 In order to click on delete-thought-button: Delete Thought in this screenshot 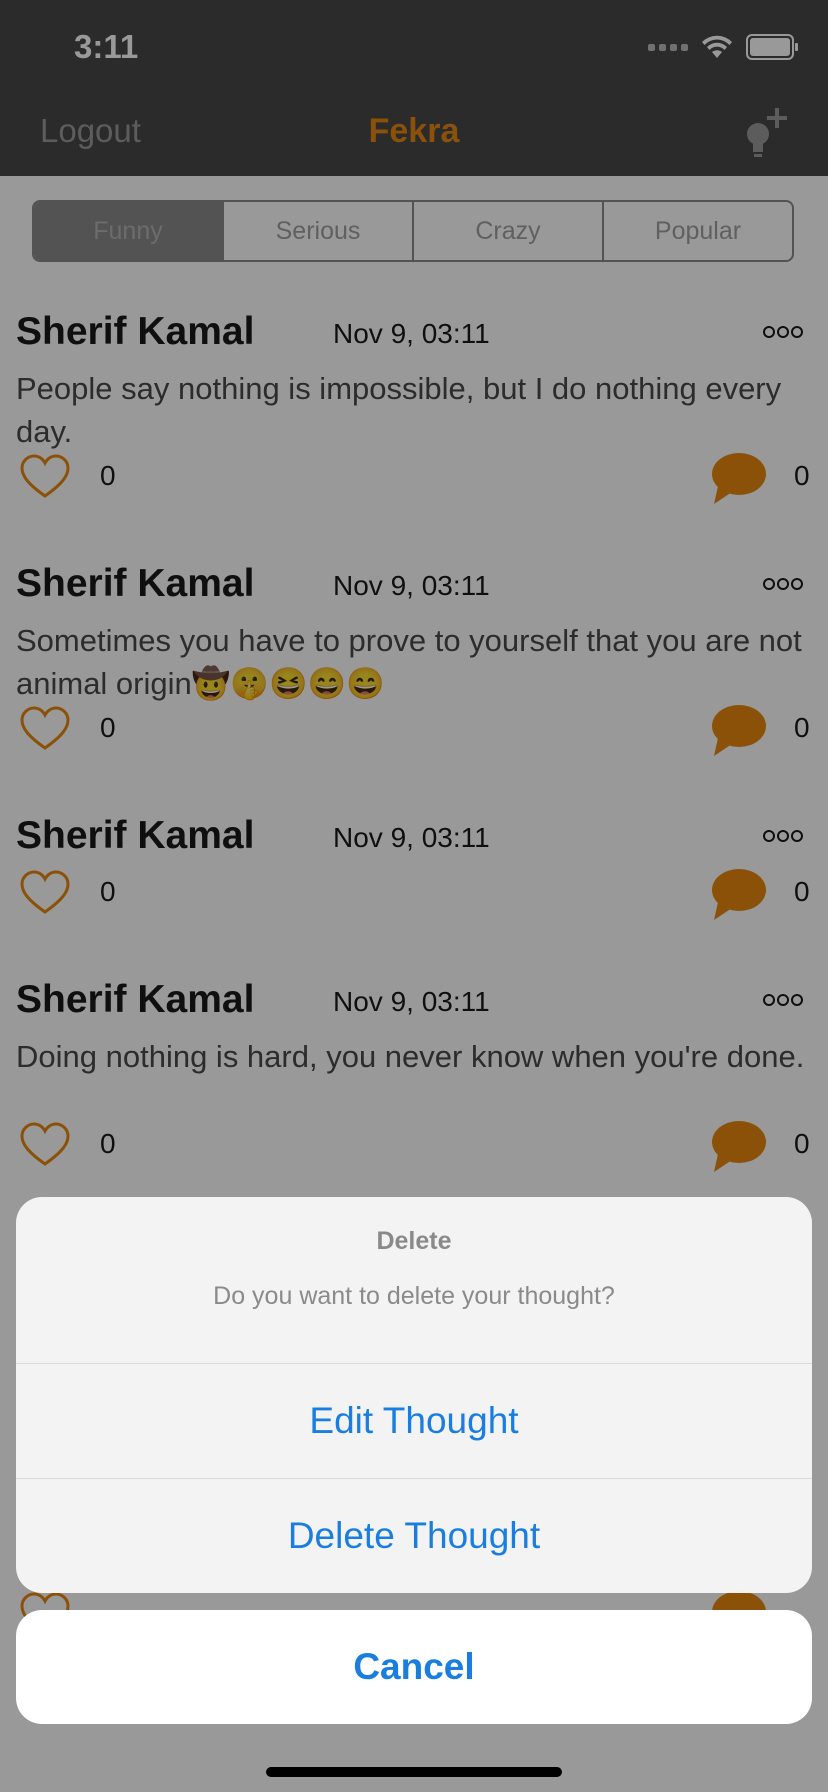, I will do `click(414, 1535)`.